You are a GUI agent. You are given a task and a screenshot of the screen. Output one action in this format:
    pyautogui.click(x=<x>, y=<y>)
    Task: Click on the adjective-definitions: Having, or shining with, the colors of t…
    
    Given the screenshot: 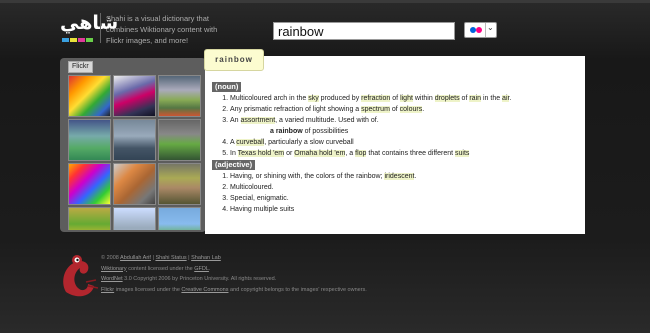 What is the action you would take?
    pyautogui.click(x=397, y=193)
    